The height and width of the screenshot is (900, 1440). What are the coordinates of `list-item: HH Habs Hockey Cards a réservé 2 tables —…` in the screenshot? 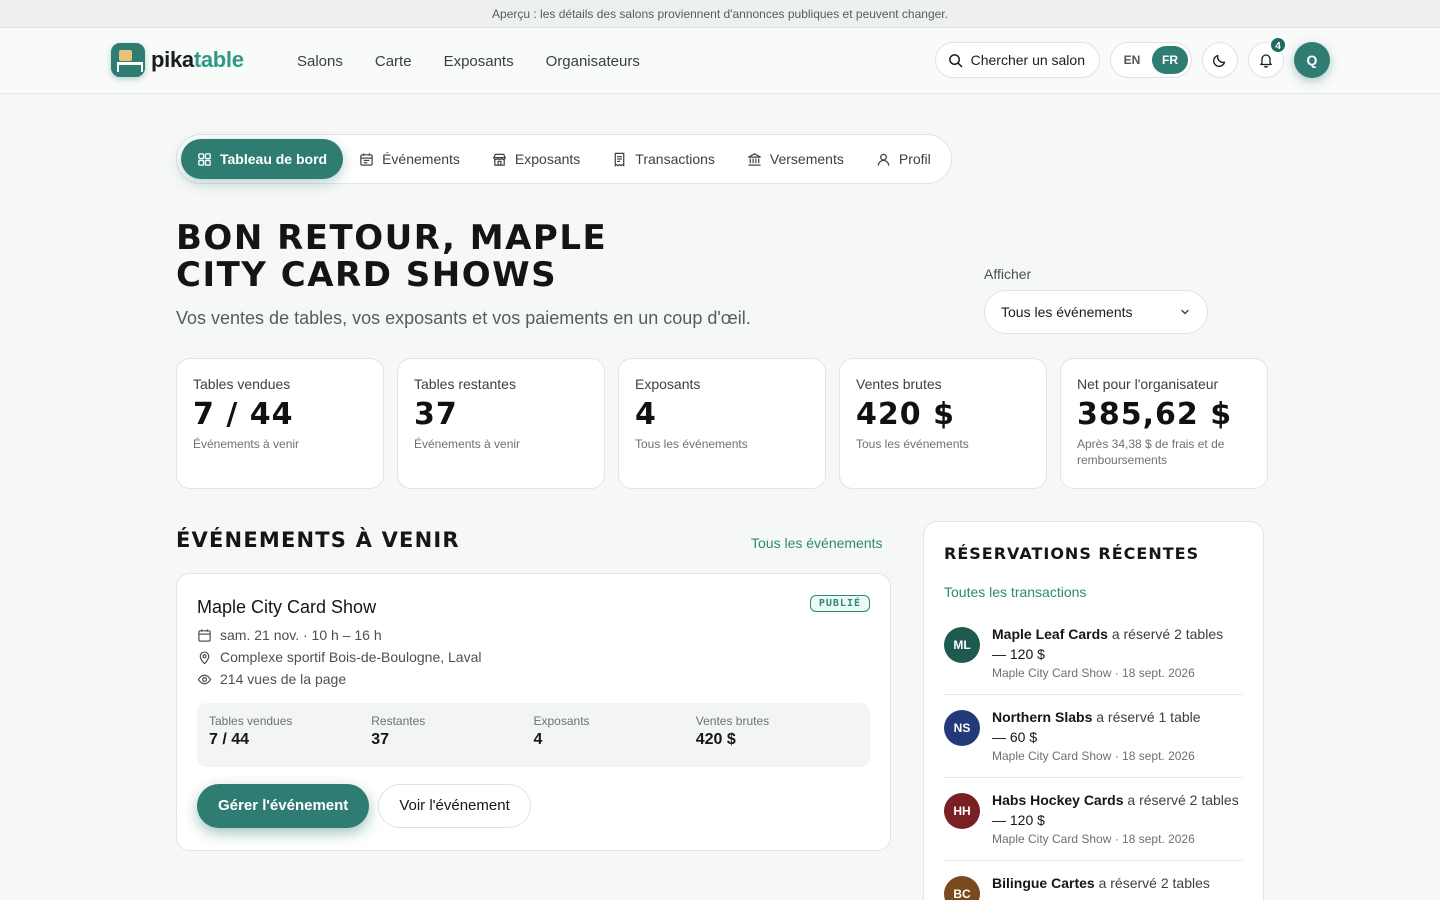 It's located at (1093, 819).